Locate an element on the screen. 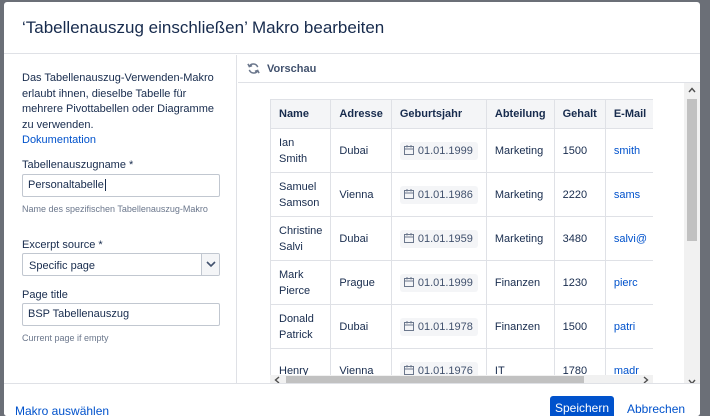 The width and height of the screenshot is (710, 416). date-lozenge: 01.01.1986 is located at coordinates (438, 194).